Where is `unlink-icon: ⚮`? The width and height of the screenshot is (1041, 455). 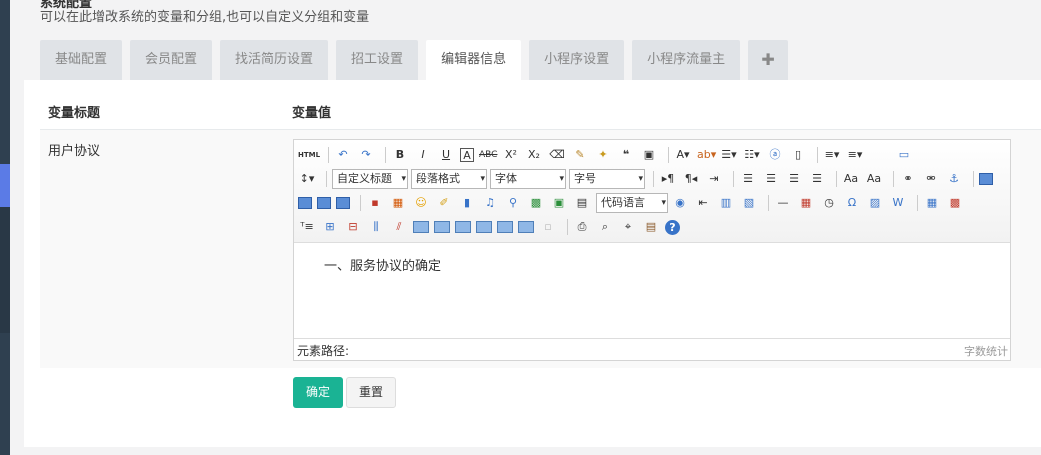 unlink-icon: ⚮ is located at coordinates (931, 179).